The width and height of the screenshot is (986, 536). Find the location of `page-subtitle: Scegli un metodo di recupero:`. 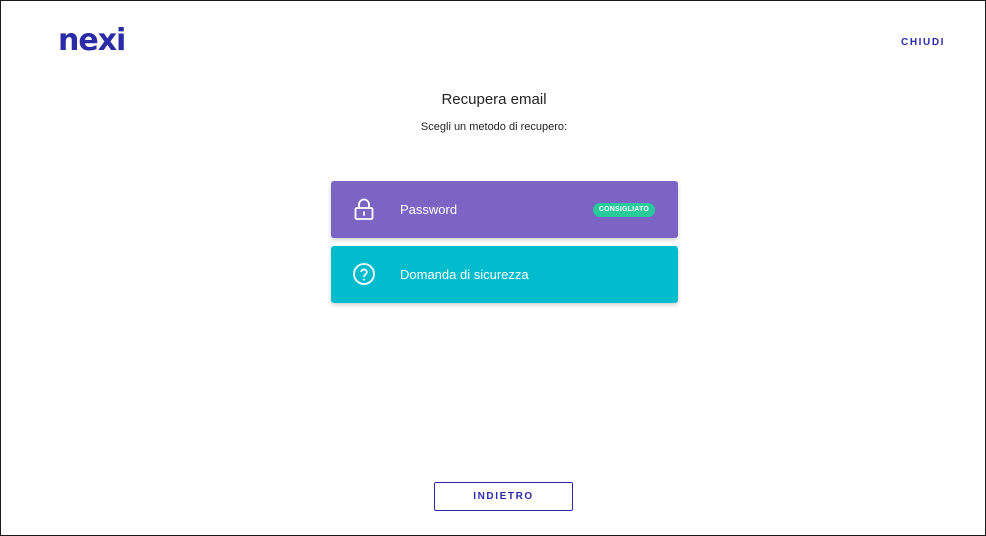

page-subtitle: Scegli un metodo di recupero: is located at coordinates (494, 127).